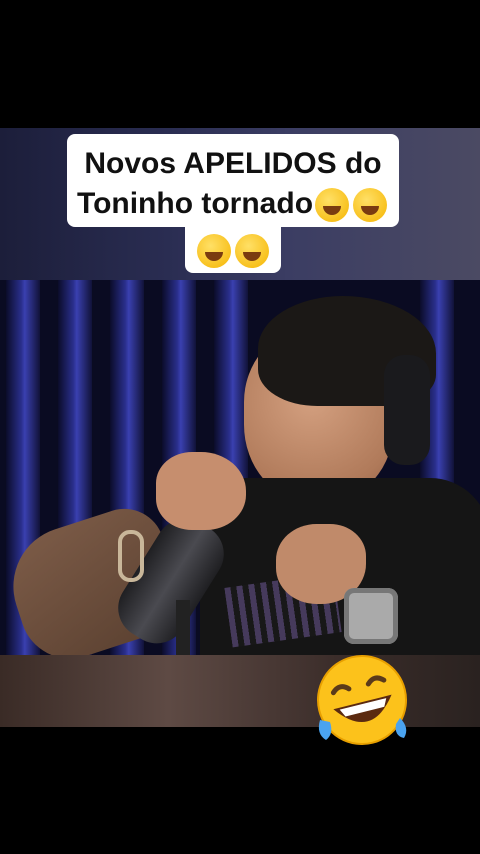 This screenshot has width=480, height=854. What do you see at coordinates (233, 250) in the screenshot?
I see `caption-emoji-row` at bounding box center [233, 250].